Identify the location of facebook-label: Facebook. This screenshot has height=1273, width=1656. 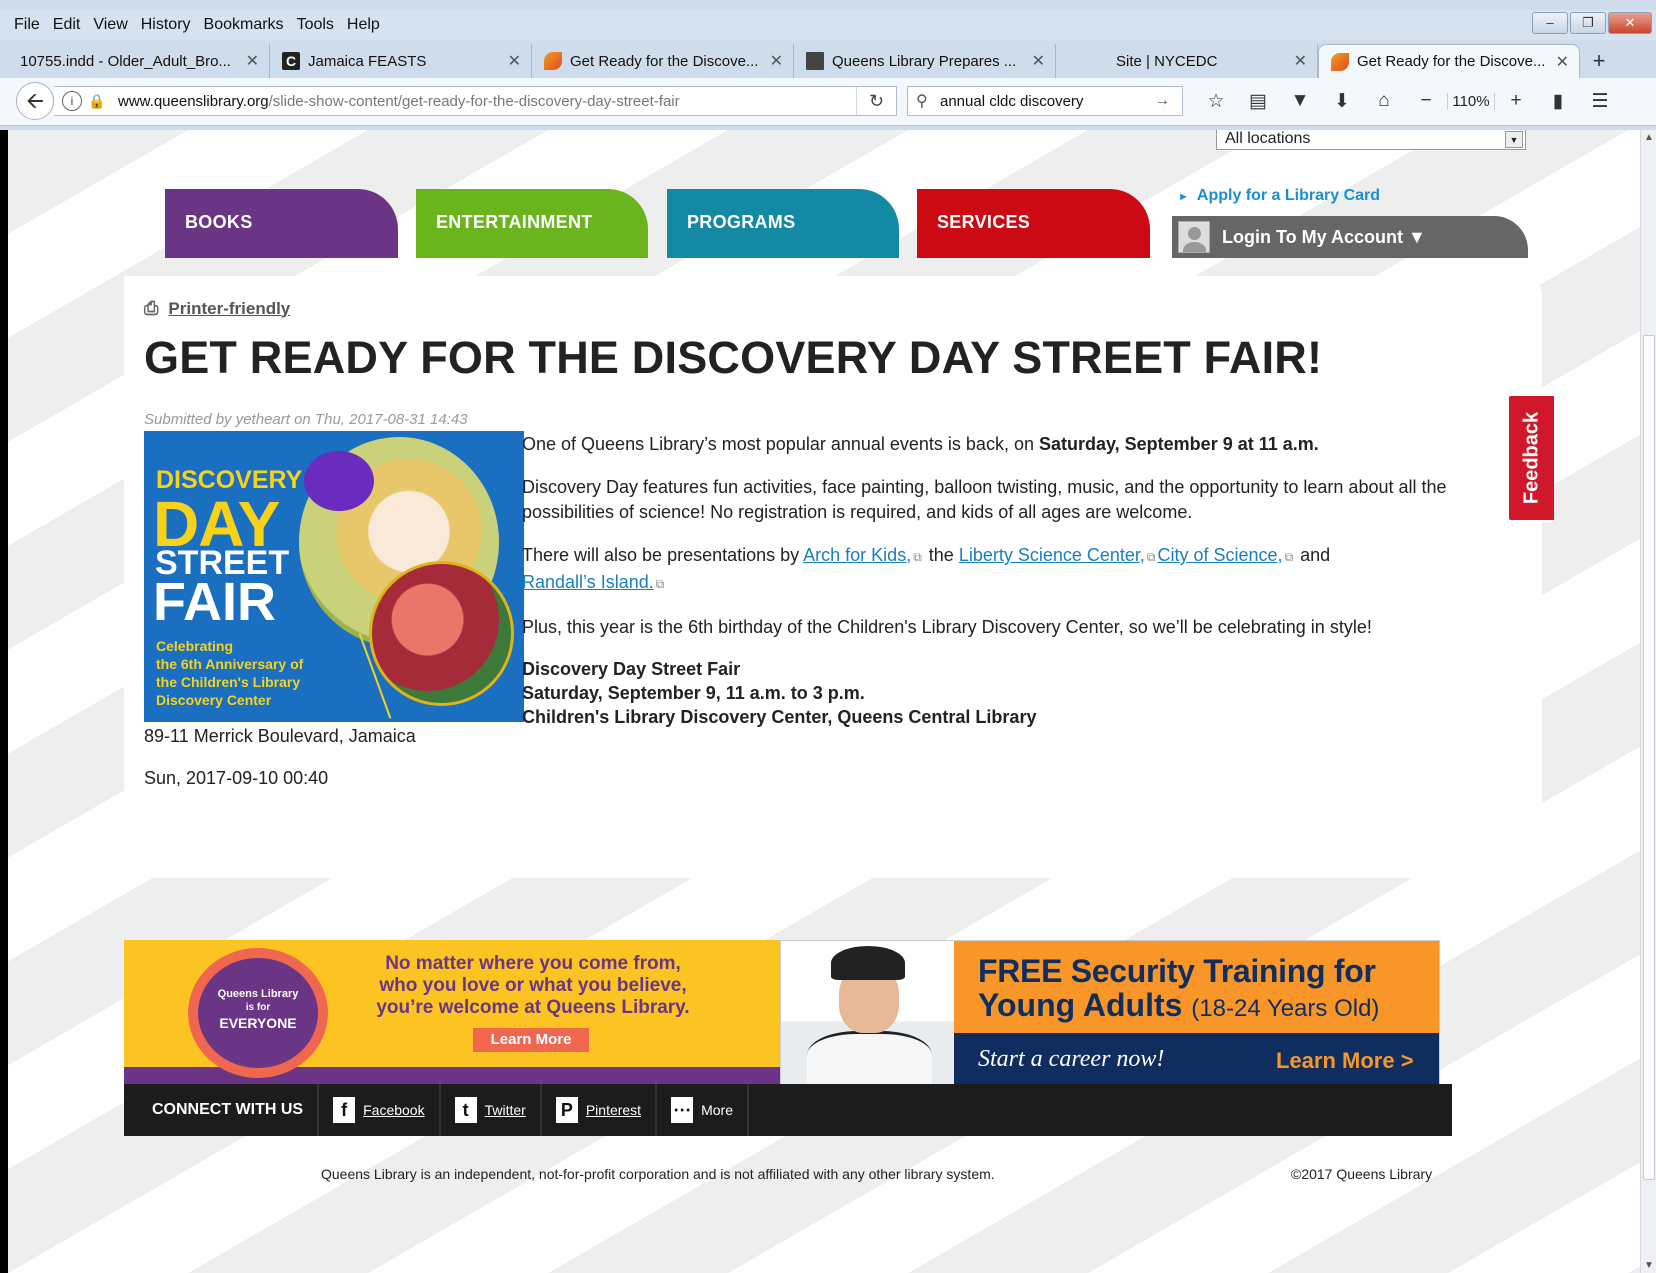
(393, 1110).